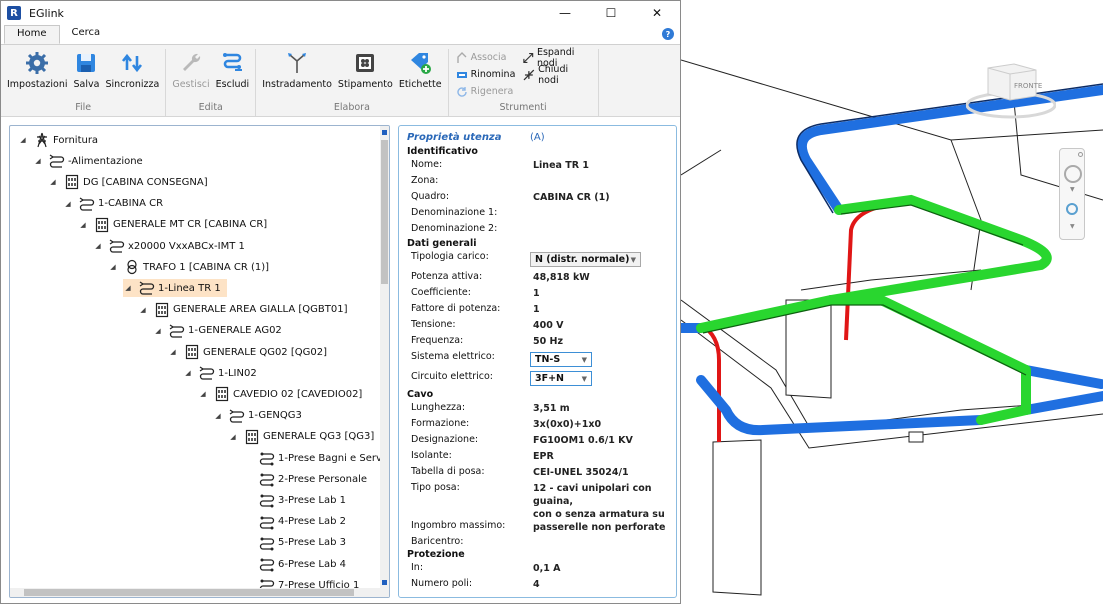  I want to click on tree-node: ◢ 1-Linea TR 1, so click(175, 288).